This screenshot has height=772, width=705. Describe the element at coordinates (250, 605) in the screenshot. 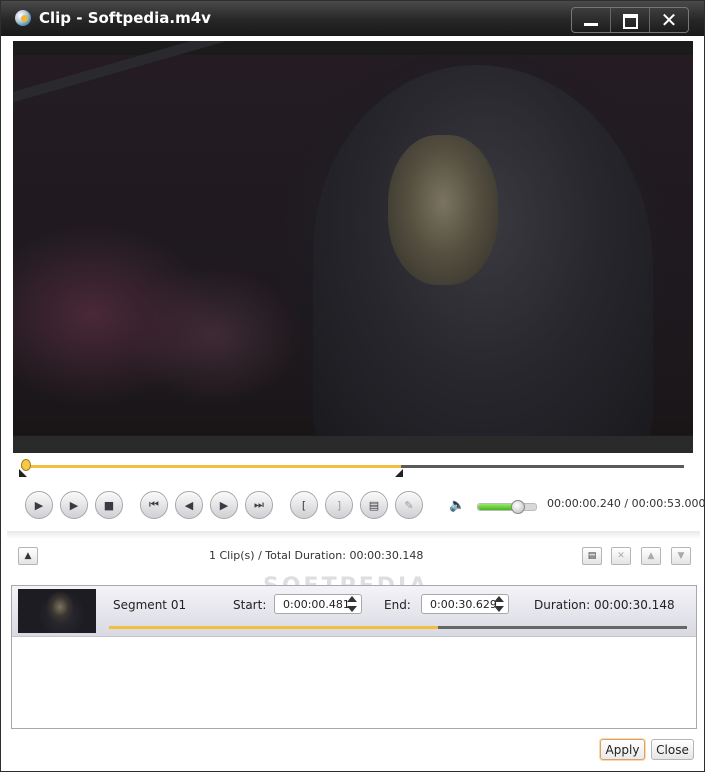

I see `start-label: Start:` at that location.